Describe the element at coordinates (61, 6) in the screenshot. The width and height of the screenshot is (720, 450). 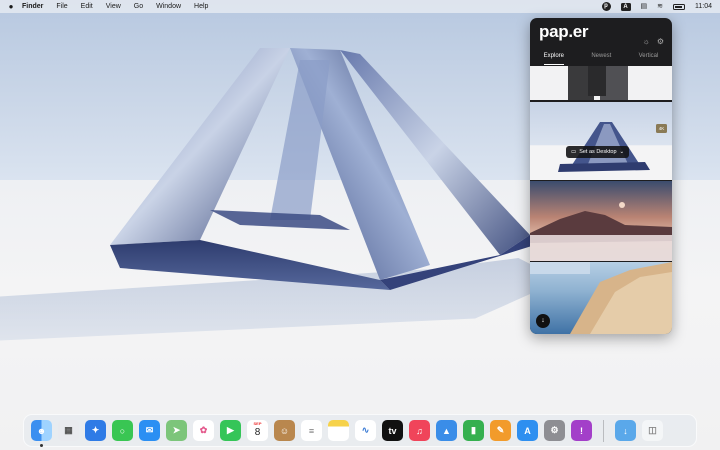
I see `menu-file: File` at that location.